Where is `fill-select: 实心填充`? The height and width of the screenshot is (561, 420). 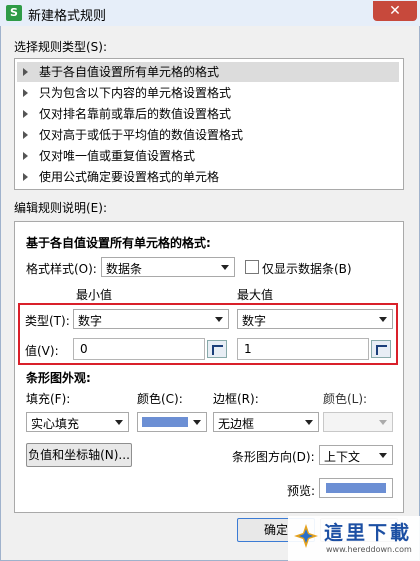 fill-select: 实心填充 is located at coordinates (77, 422).